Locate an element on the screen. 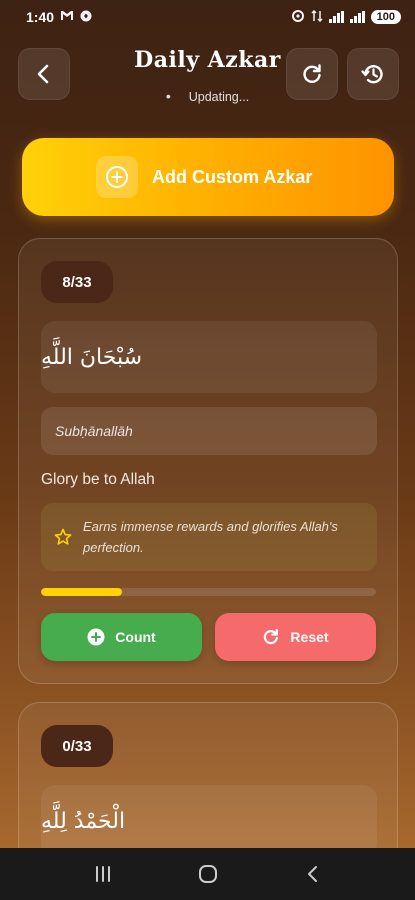  star-icon is located at coordinates (63, 536).